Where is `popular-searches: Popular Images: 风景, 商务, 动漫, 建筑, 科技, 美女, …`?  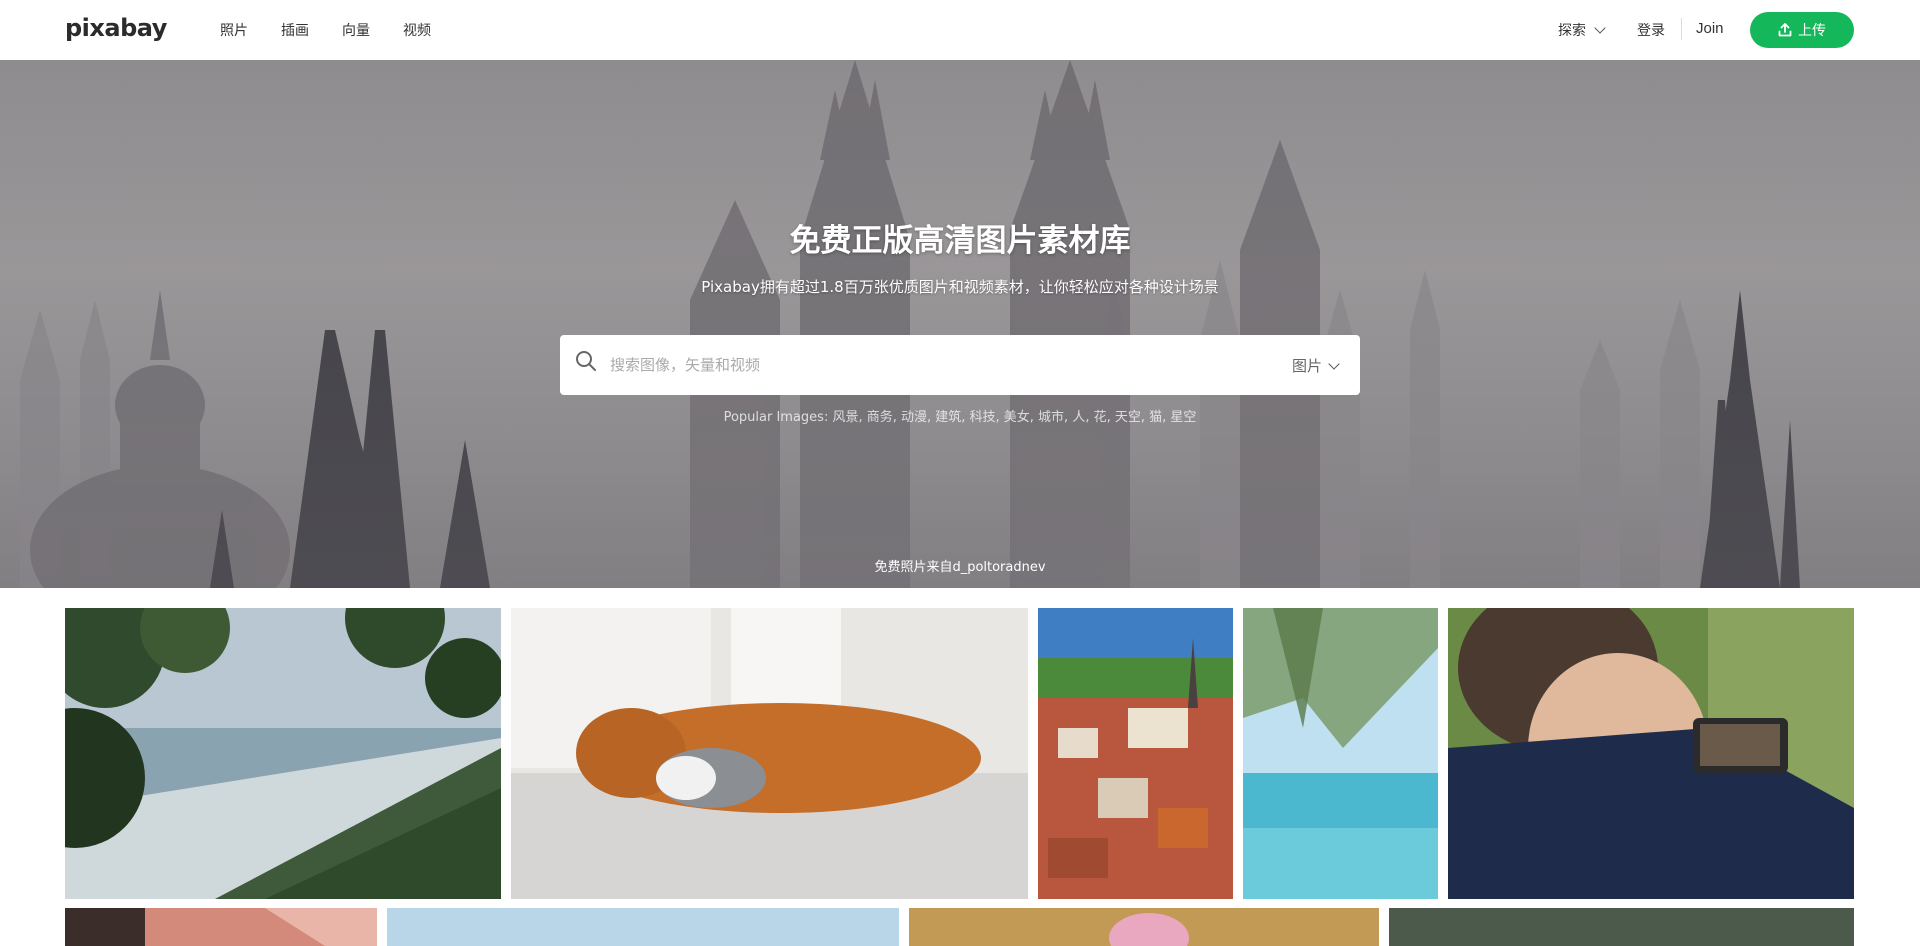
popular-searches: Popular Images: 风景, 商务, 动漫, 建筑, 科技, 美女, … is located at coordinates (960, 415).